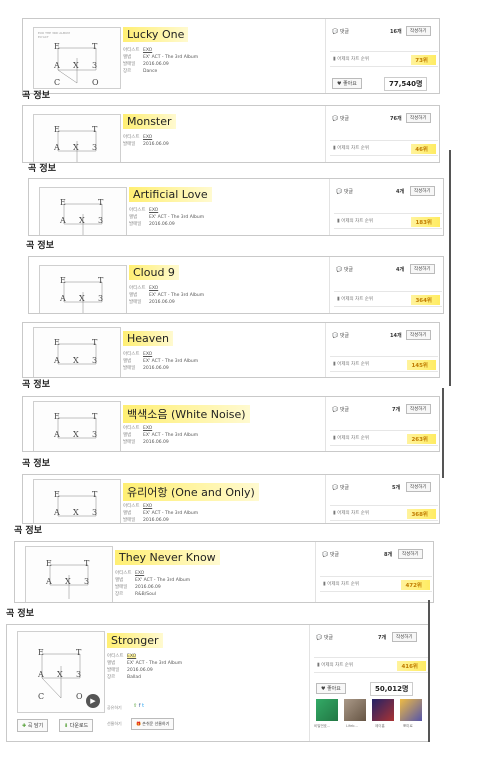  Describe the element at coordinates (114, 723) in the screenshot. I see `gift-label: 선물하기` at that location.